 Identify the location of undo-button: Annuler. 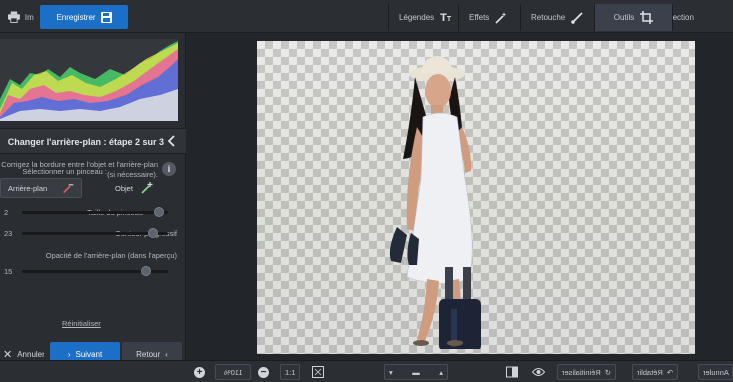
(715, 372).